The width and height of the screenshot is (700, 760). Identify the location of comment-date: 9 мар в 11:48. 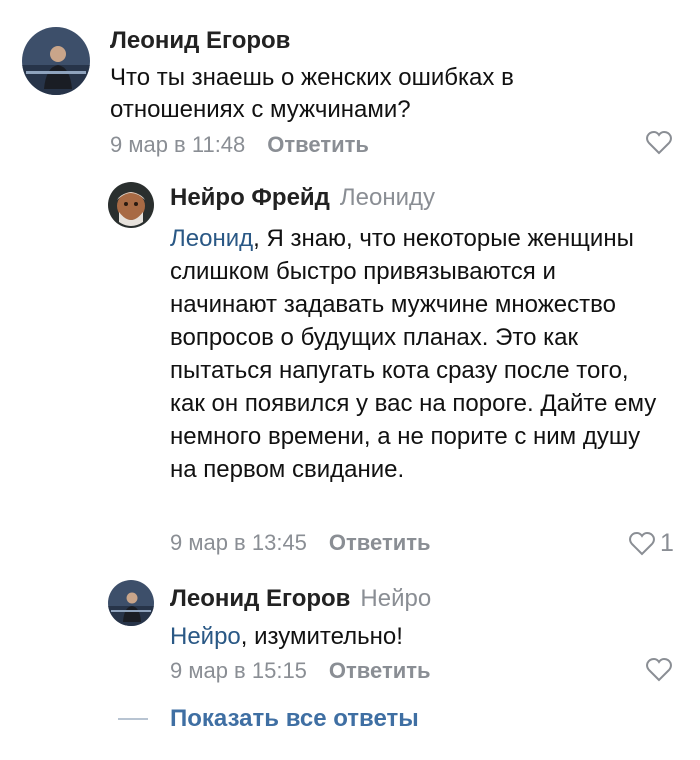
(177, 144).